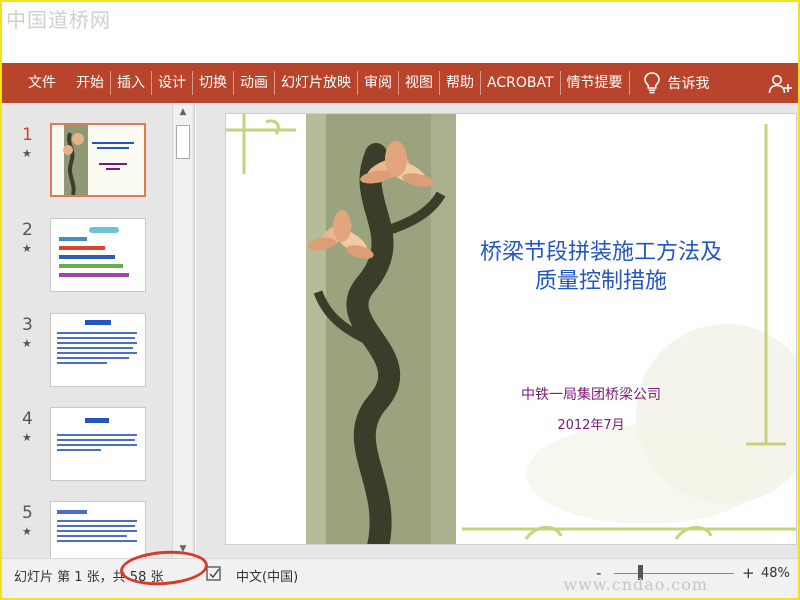  Describe the element at coordinates (90, 83) in the screenshot. I see `tab-home: 开始` at that location.